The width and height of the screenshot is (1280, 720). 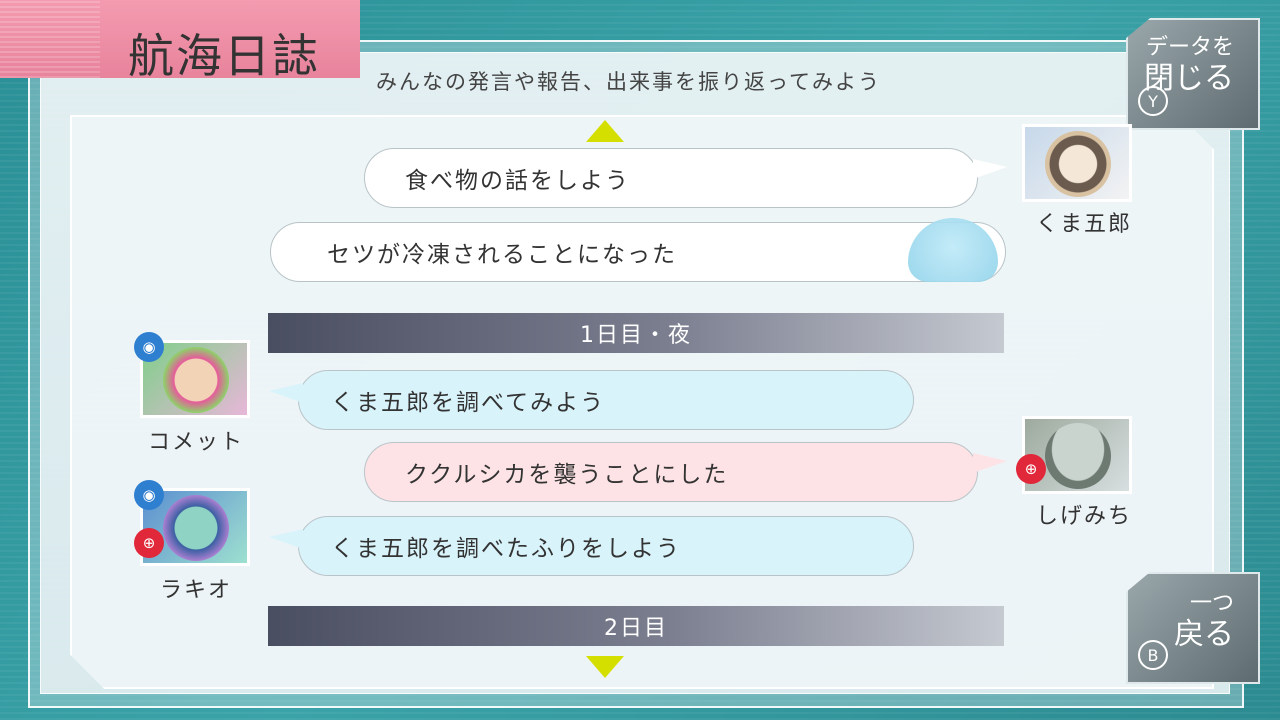 I want to click on log-text: 食べ物の話をしよう, so click(x=517, y=181).